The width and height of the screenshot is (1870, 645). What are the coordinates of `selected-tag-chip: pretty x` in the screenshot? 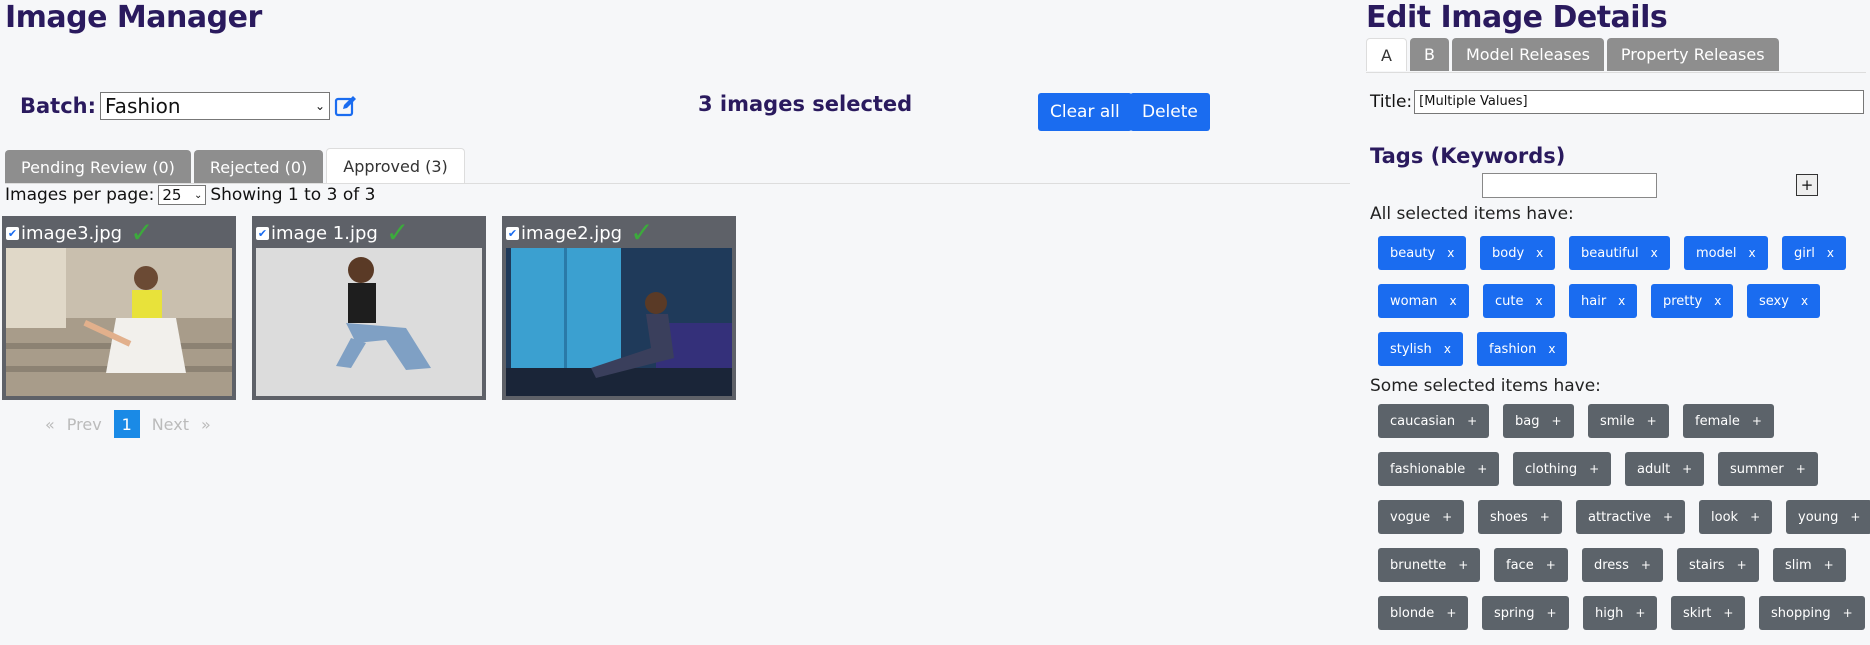 It's located at (1692, 301).